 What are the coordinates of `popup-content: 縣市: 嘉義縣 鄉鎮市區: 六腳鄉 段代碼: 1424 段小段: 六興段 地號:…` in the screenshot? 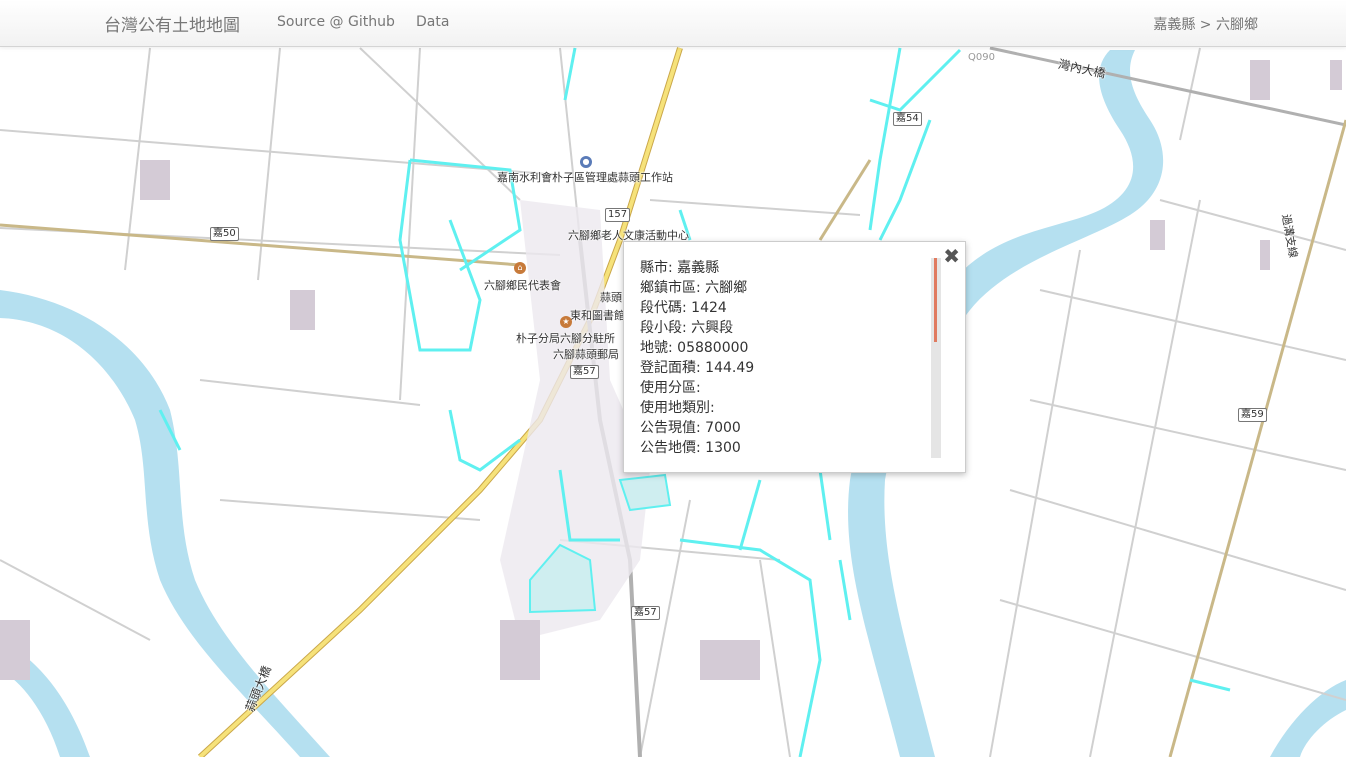 It's located at (697, 358).